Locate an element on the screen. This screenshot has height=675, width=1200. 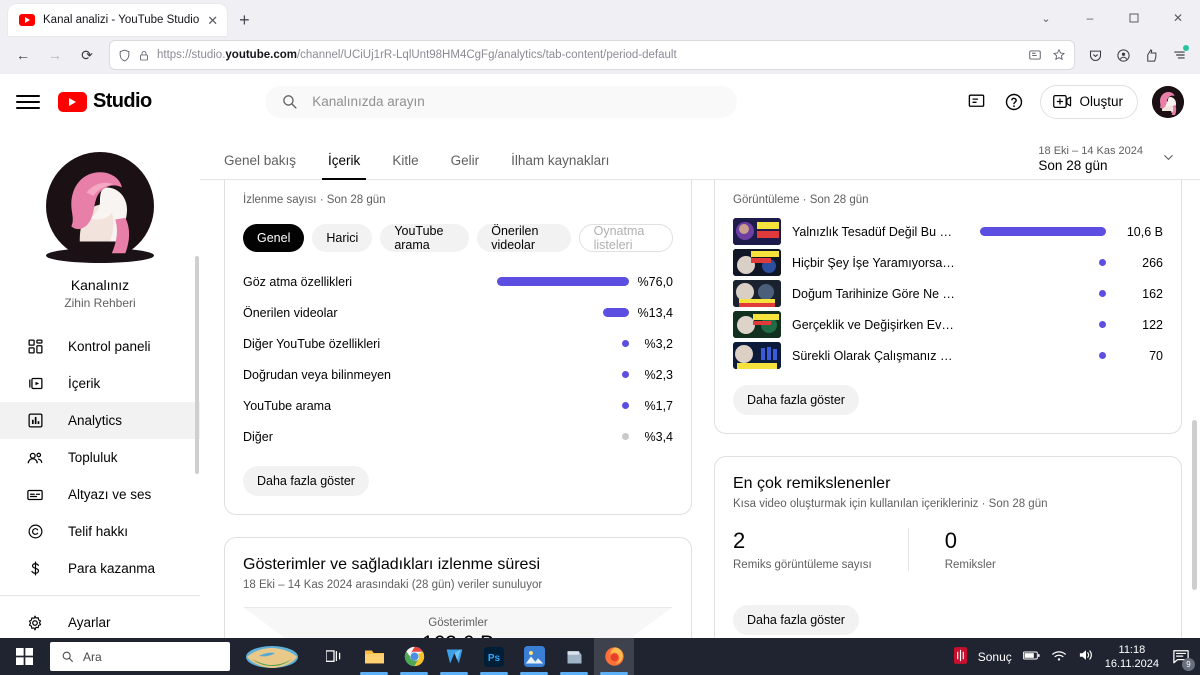
pocket-icon is located at coordinates (1095, 55).